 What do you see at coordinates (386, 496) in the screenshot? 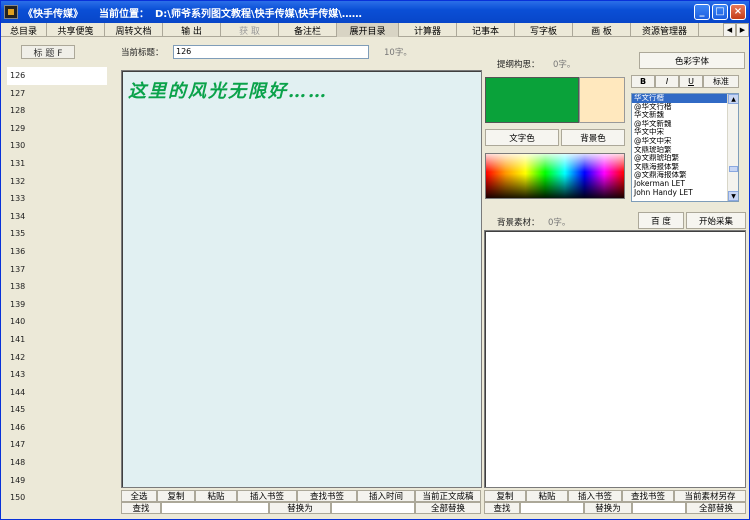
I see `insert-time-button: 插入时间` at bounding box center [386, 496].